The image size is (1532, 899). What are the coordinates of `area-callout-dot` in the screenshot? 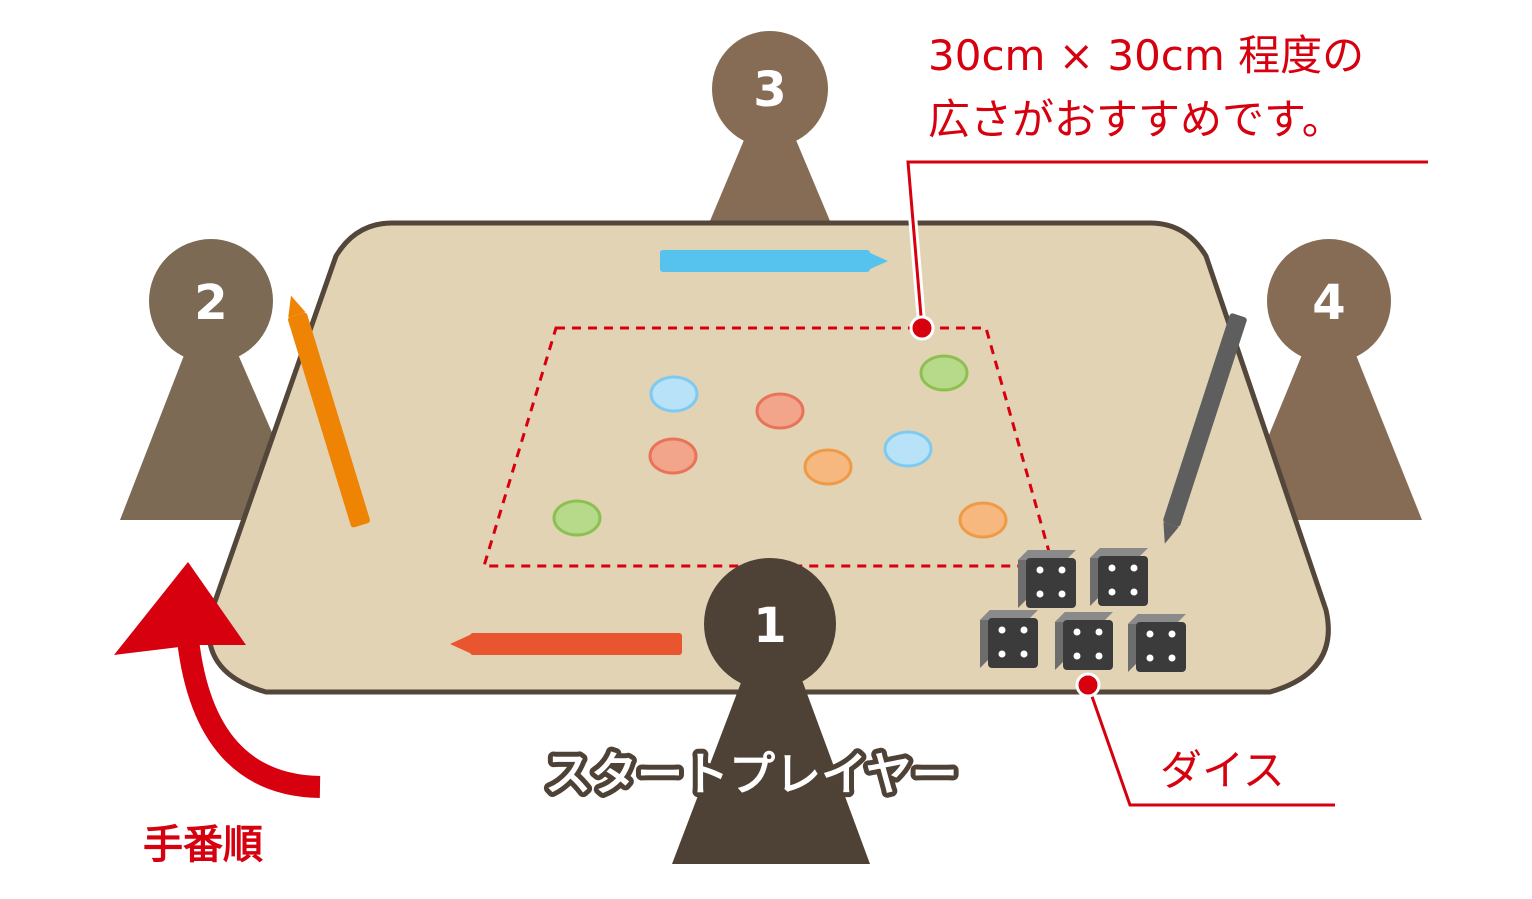 It's located at (922, 328).